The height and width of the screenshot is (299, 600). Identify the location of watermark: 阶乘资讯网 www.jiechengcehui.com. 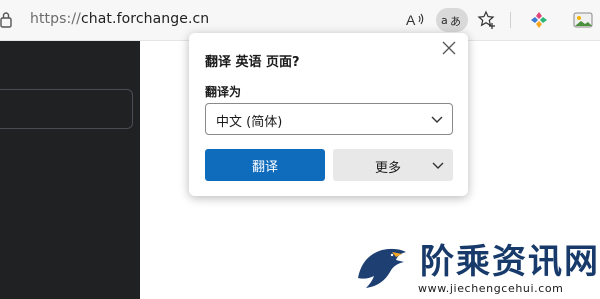
(474, 265).